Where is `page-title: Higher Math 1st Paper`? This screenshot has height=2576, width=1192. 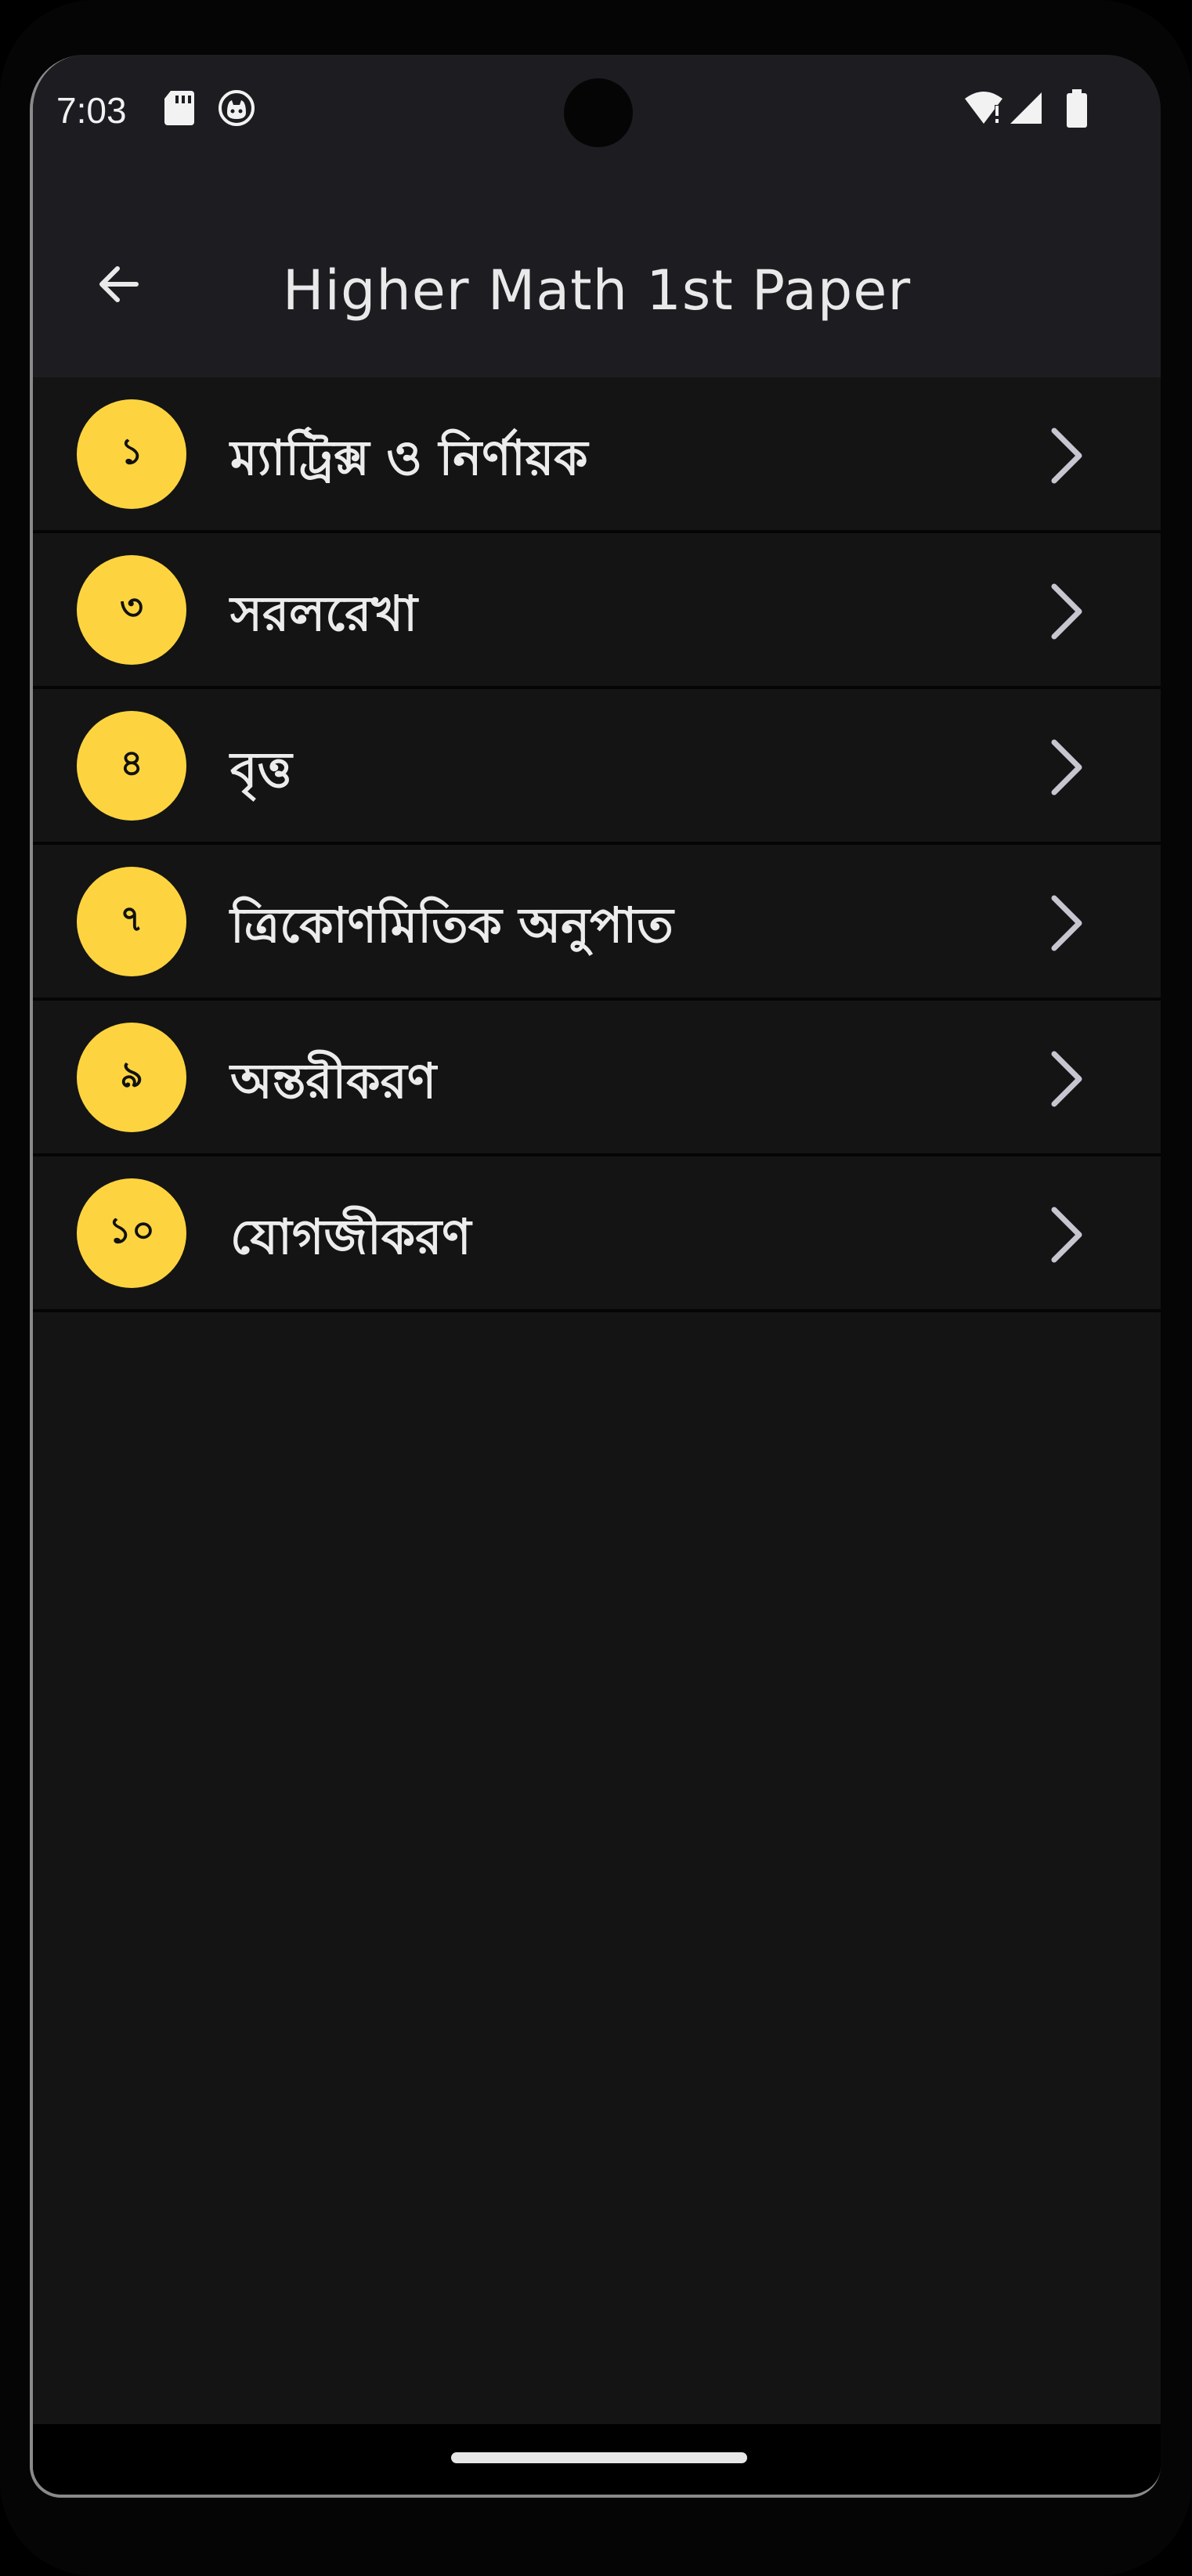 page-title: Higher Math 1st Paper is located at coordinates (597, 290).